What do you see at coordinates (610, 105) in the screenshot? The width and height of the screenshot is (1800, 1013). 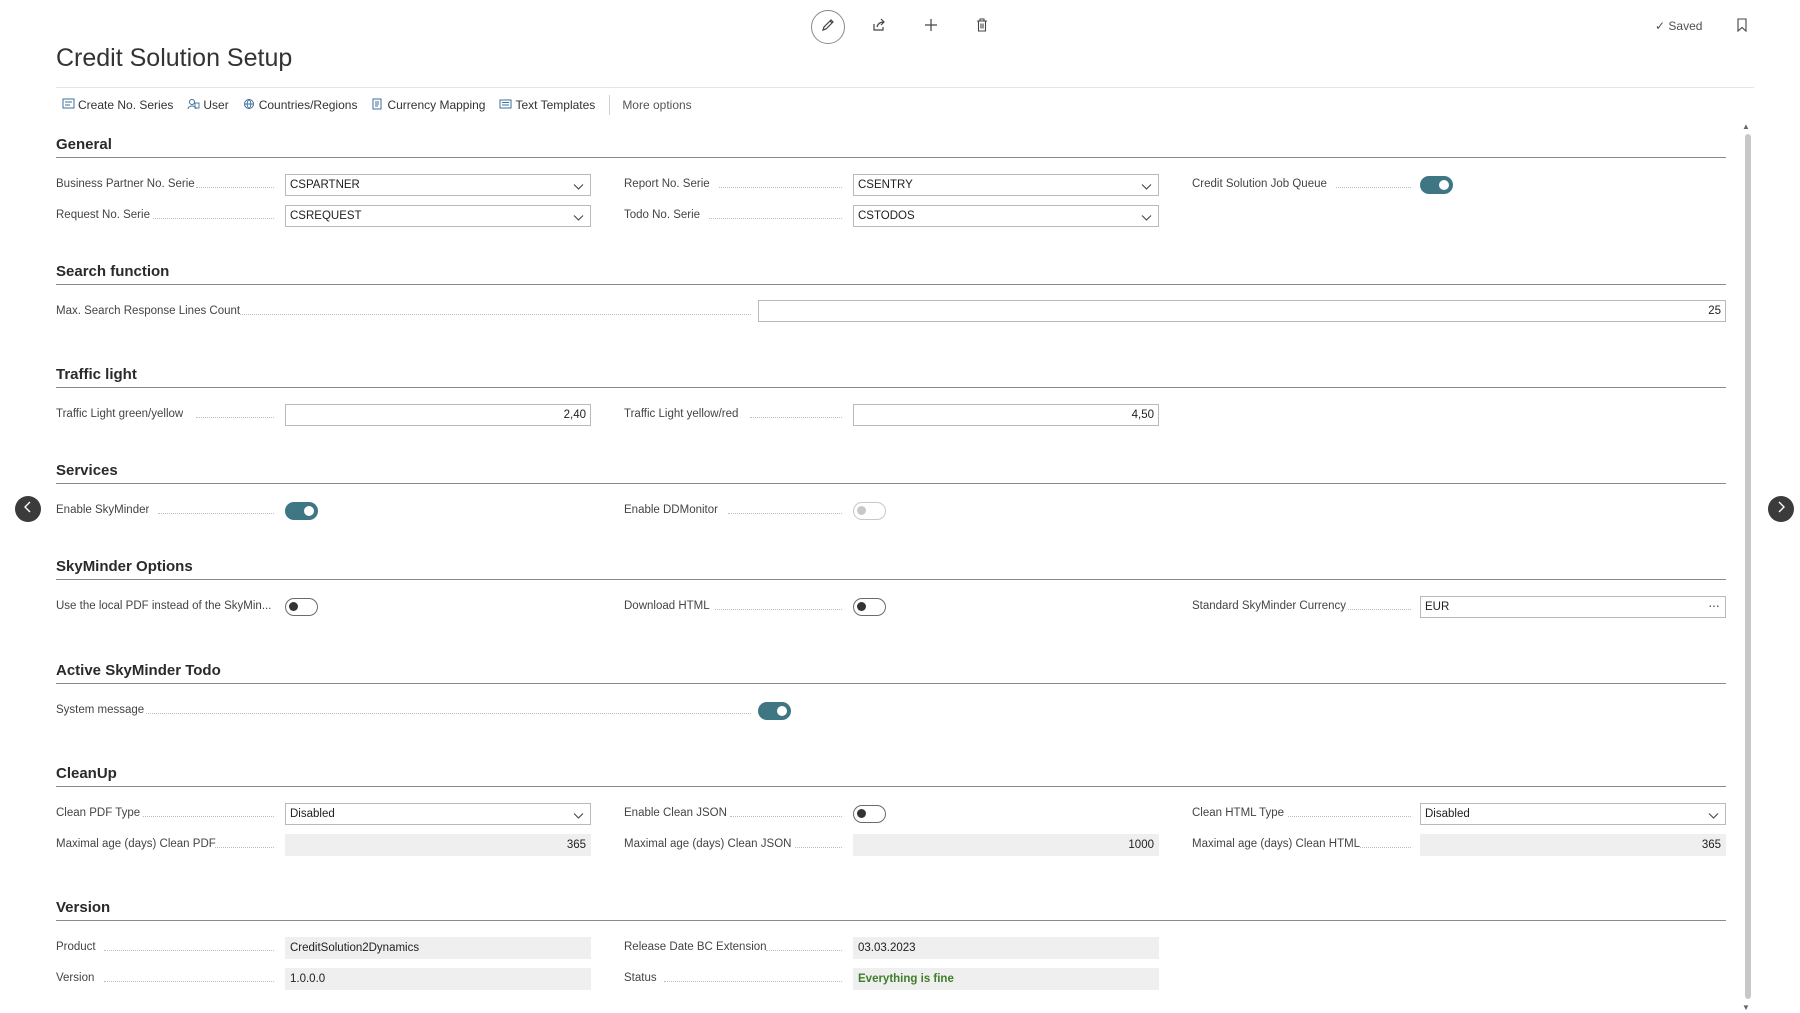 I see `action-divider` at bounding box center [610, 105].